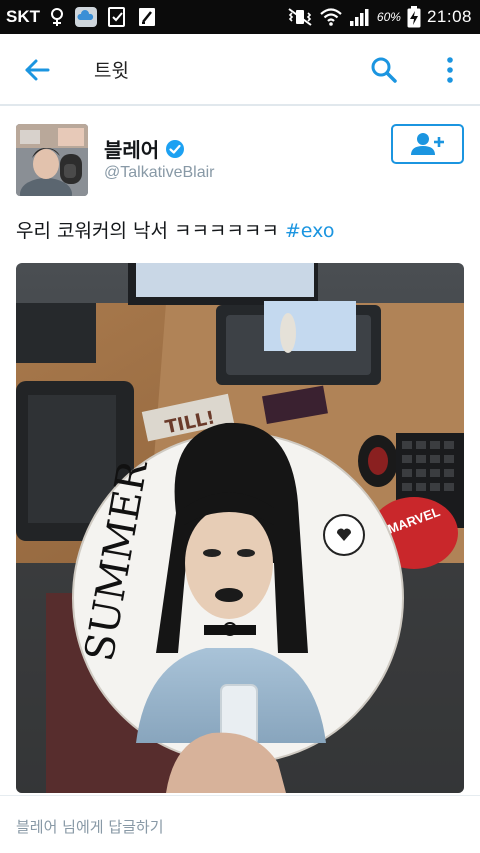 This screenshot has height=853, width=480. I want to click on search-button, so click(384, 70).